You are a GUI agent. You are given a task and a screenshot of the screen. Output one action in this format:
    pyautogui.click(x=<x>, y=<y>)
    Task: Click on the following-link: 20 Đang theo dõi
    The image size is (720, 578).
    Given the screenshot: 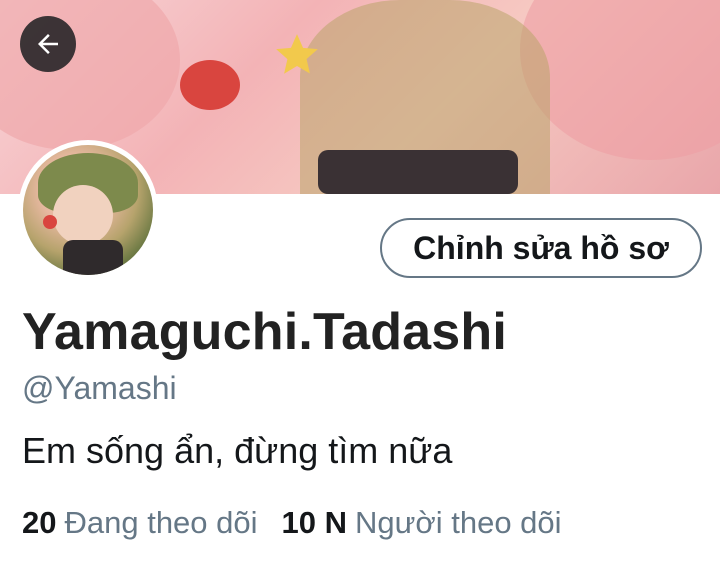 What is the action you would take?
    pyautogui.click(x=140, y=523)
    